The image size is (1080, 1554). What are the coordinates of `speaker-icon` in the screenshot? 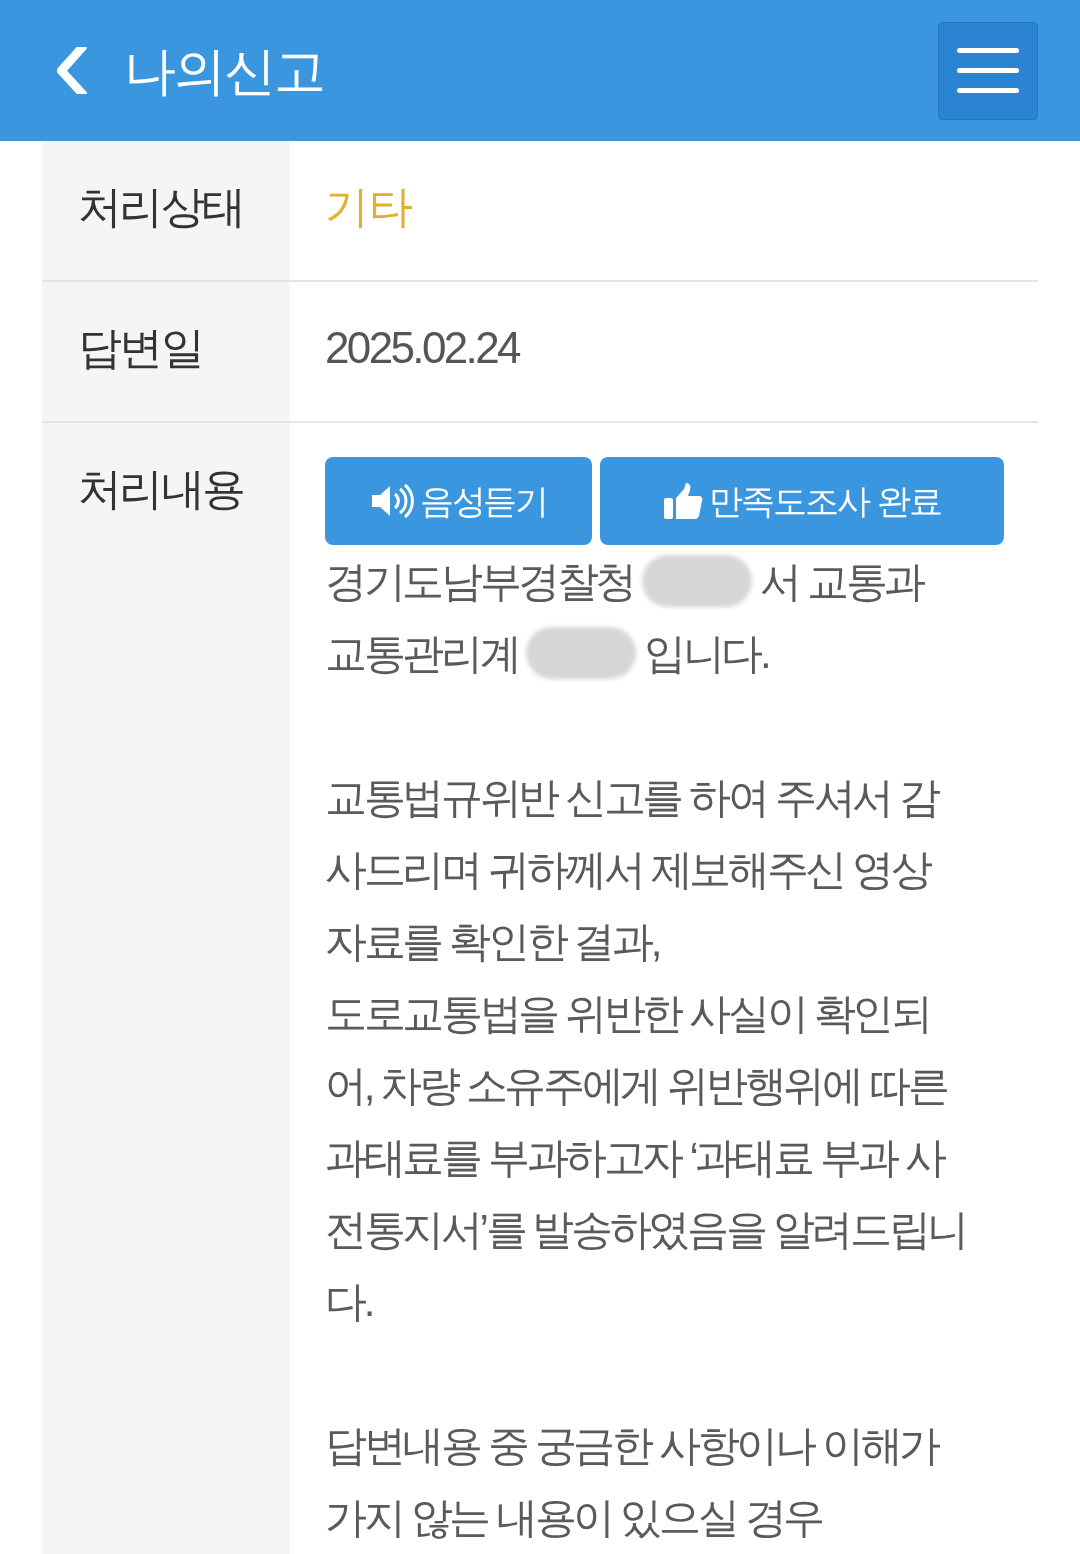 It's located at (391, 501).